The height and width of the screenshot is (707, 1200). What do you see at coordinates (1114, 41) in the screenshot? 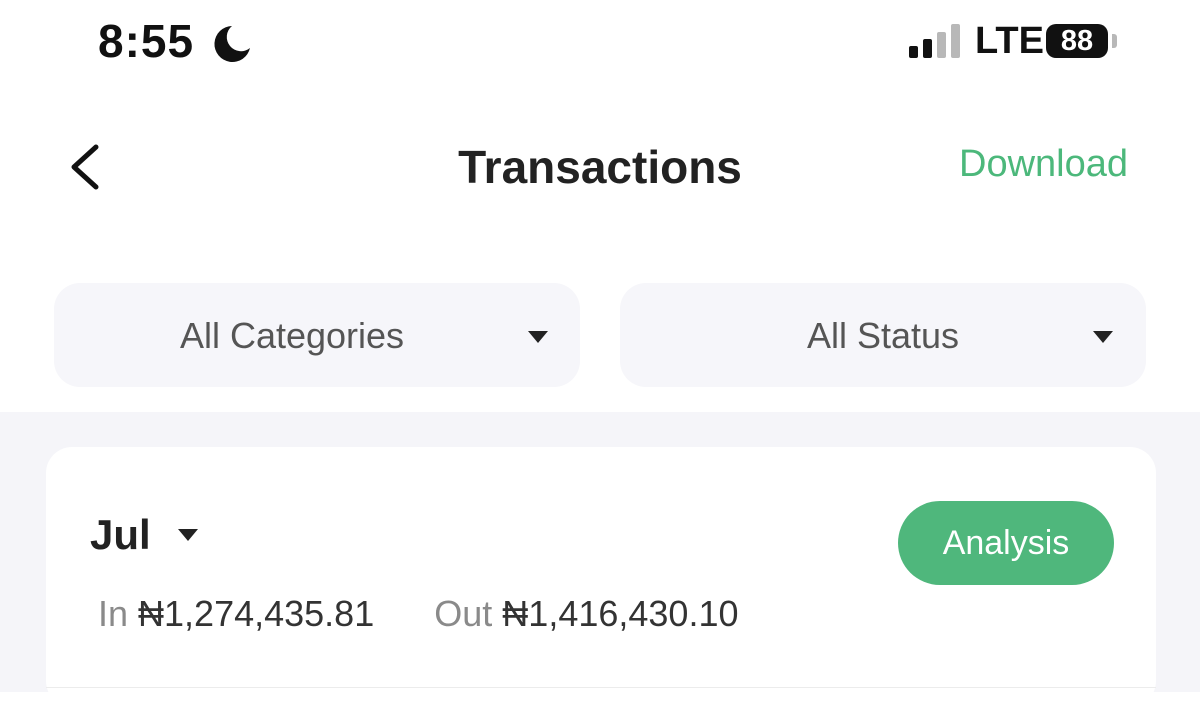
I see `battery-tip` at bounding box center [1114, 41].